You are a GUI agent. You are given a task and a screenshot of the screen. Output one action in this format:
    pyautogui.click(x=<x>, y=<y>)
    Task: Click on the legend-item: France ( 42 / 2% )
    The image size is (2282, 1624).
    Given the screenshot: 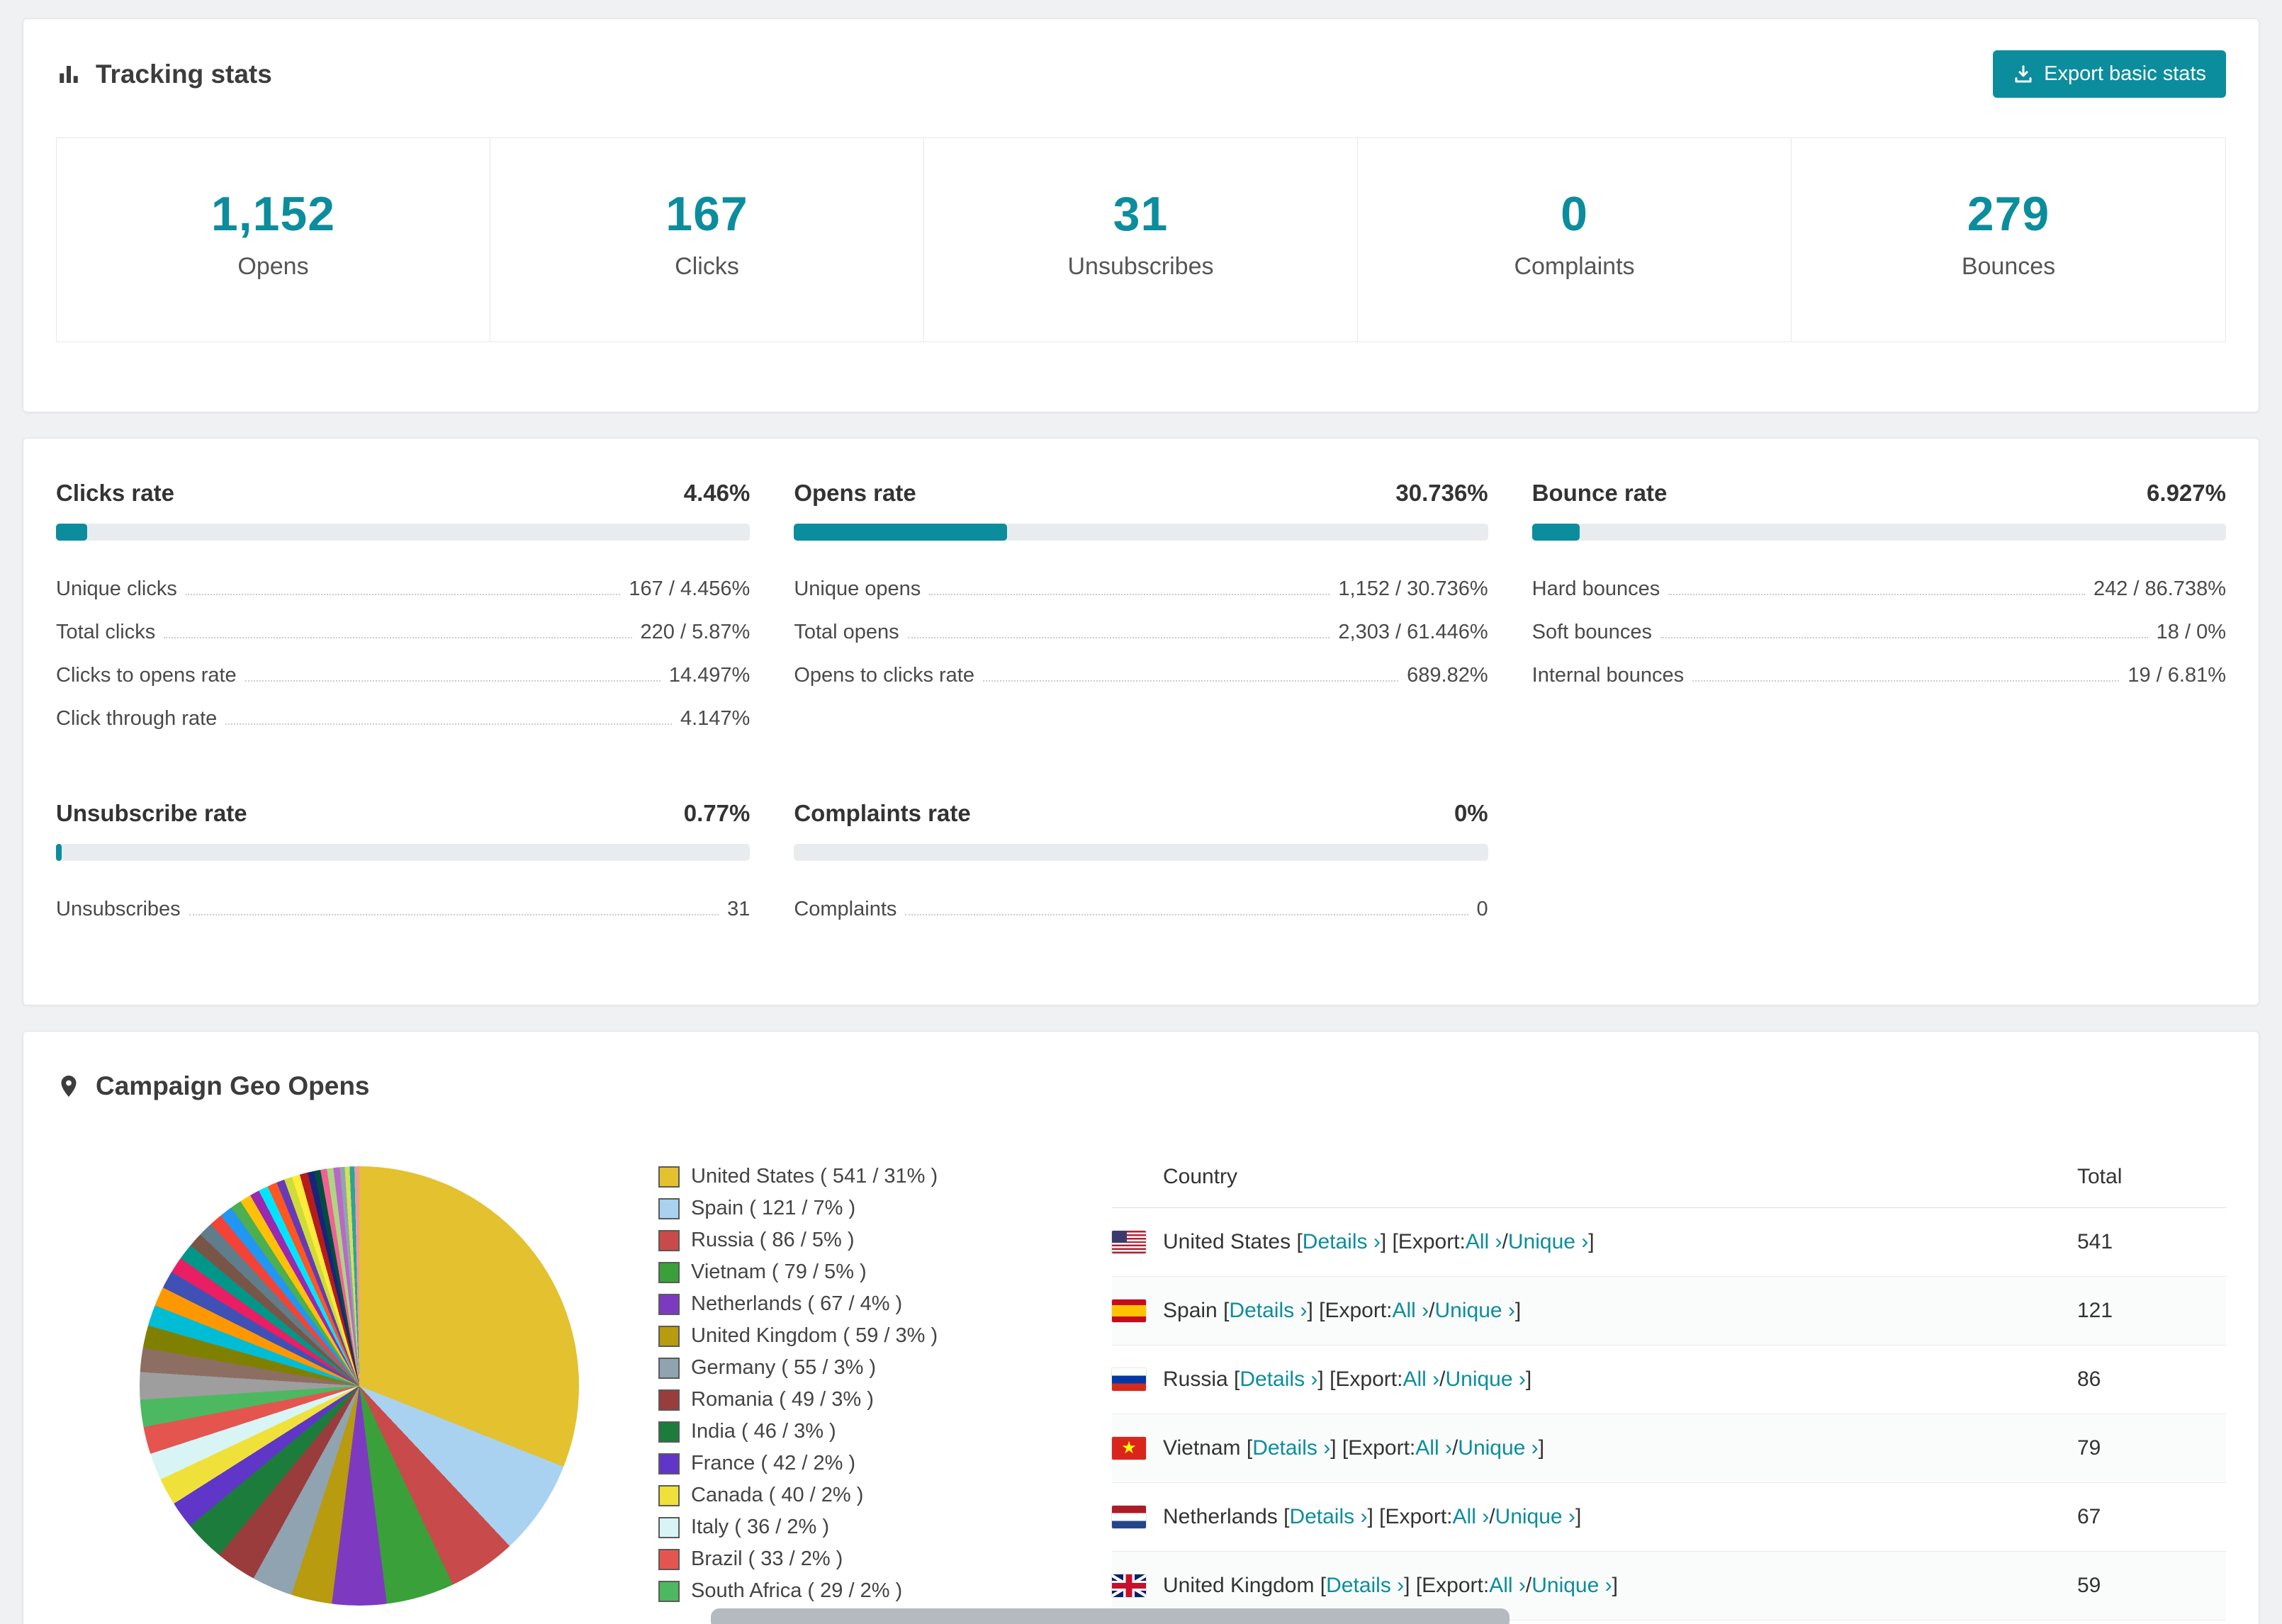 What is the action you would take?
    pyautogui.click(x=825, y=1463)
    